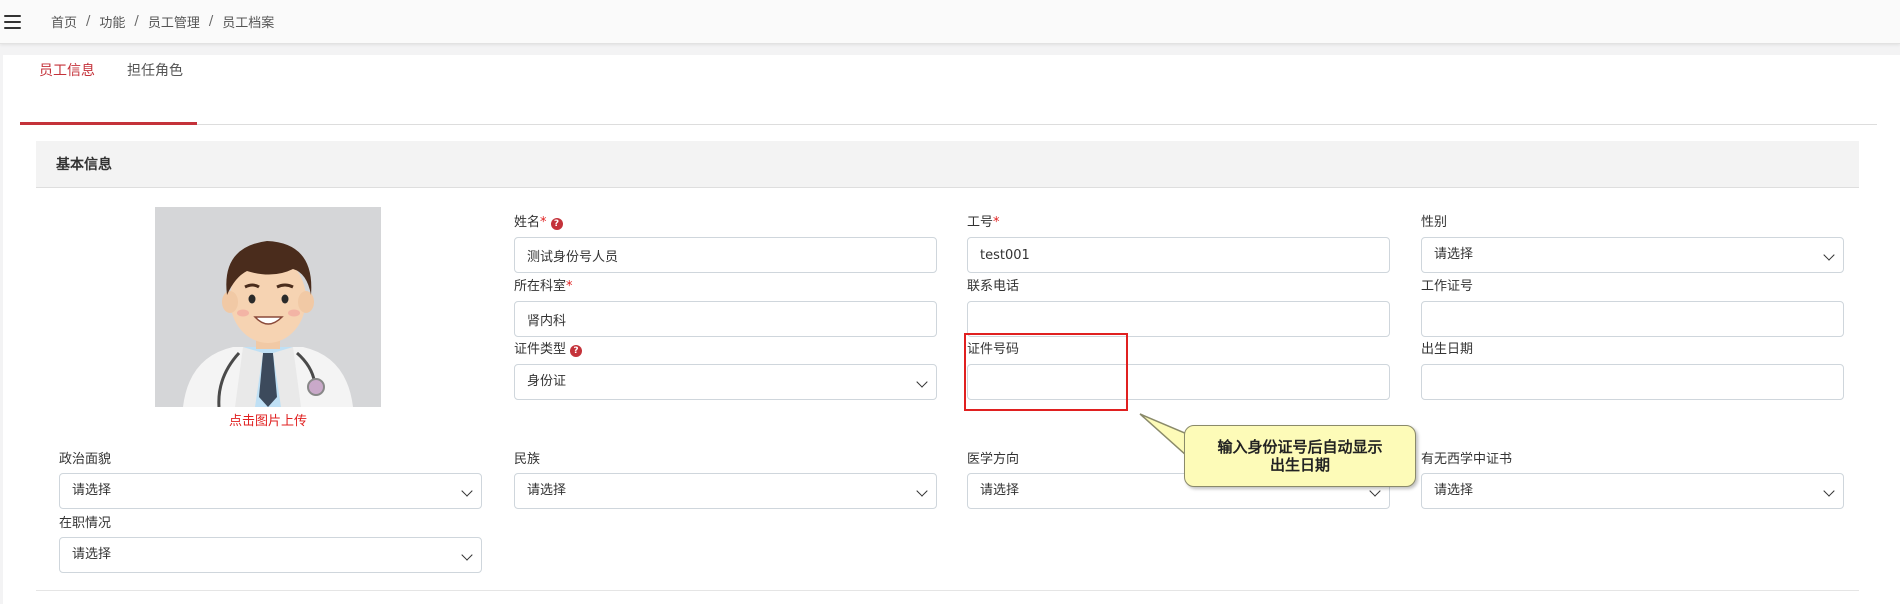 This screenshot has width=1900, height=604. What do you see at coordinates (268, 419) in the screenshot?
I see `upload-hint: 点击图片上传` at bounding box center [268, 419].